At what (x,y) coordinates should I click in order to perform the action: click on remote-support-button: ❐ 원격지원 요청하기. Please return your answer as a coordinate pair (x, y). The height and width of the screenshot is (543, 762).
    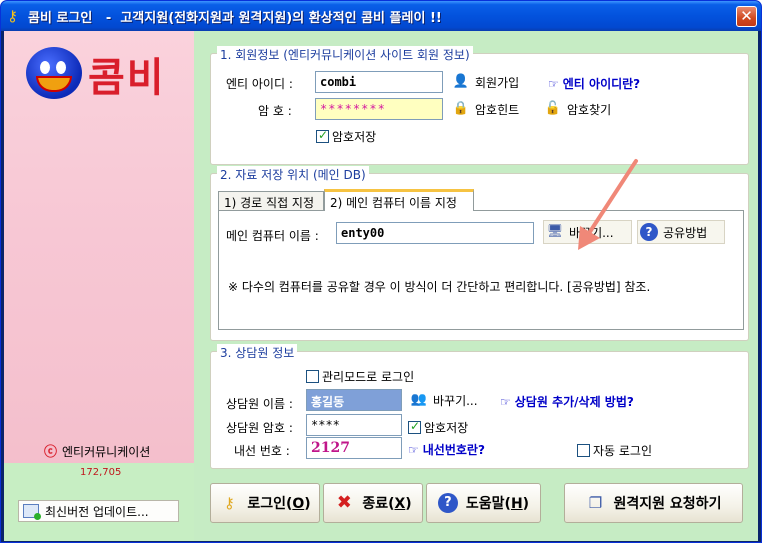
    Looking at the image, I should click on (653, 503).